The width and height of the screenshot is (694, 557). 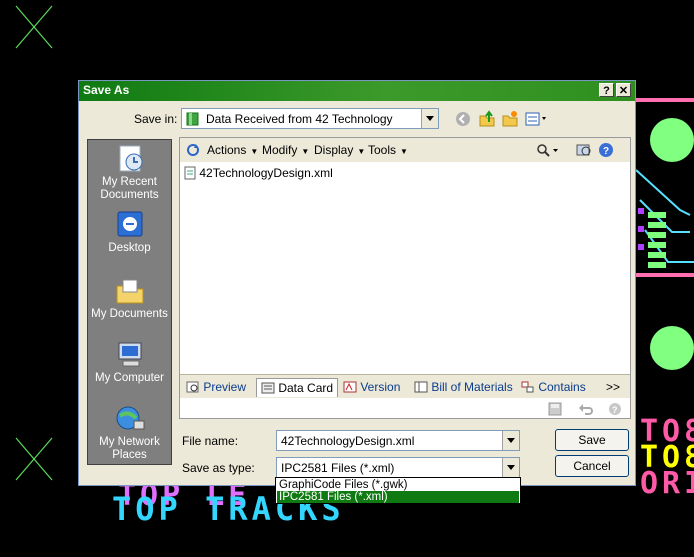 What do you see at coordinates (129, 188) in the screenshot?
I see `place-label: My Recent Documents` at bounding box center [129, 188].